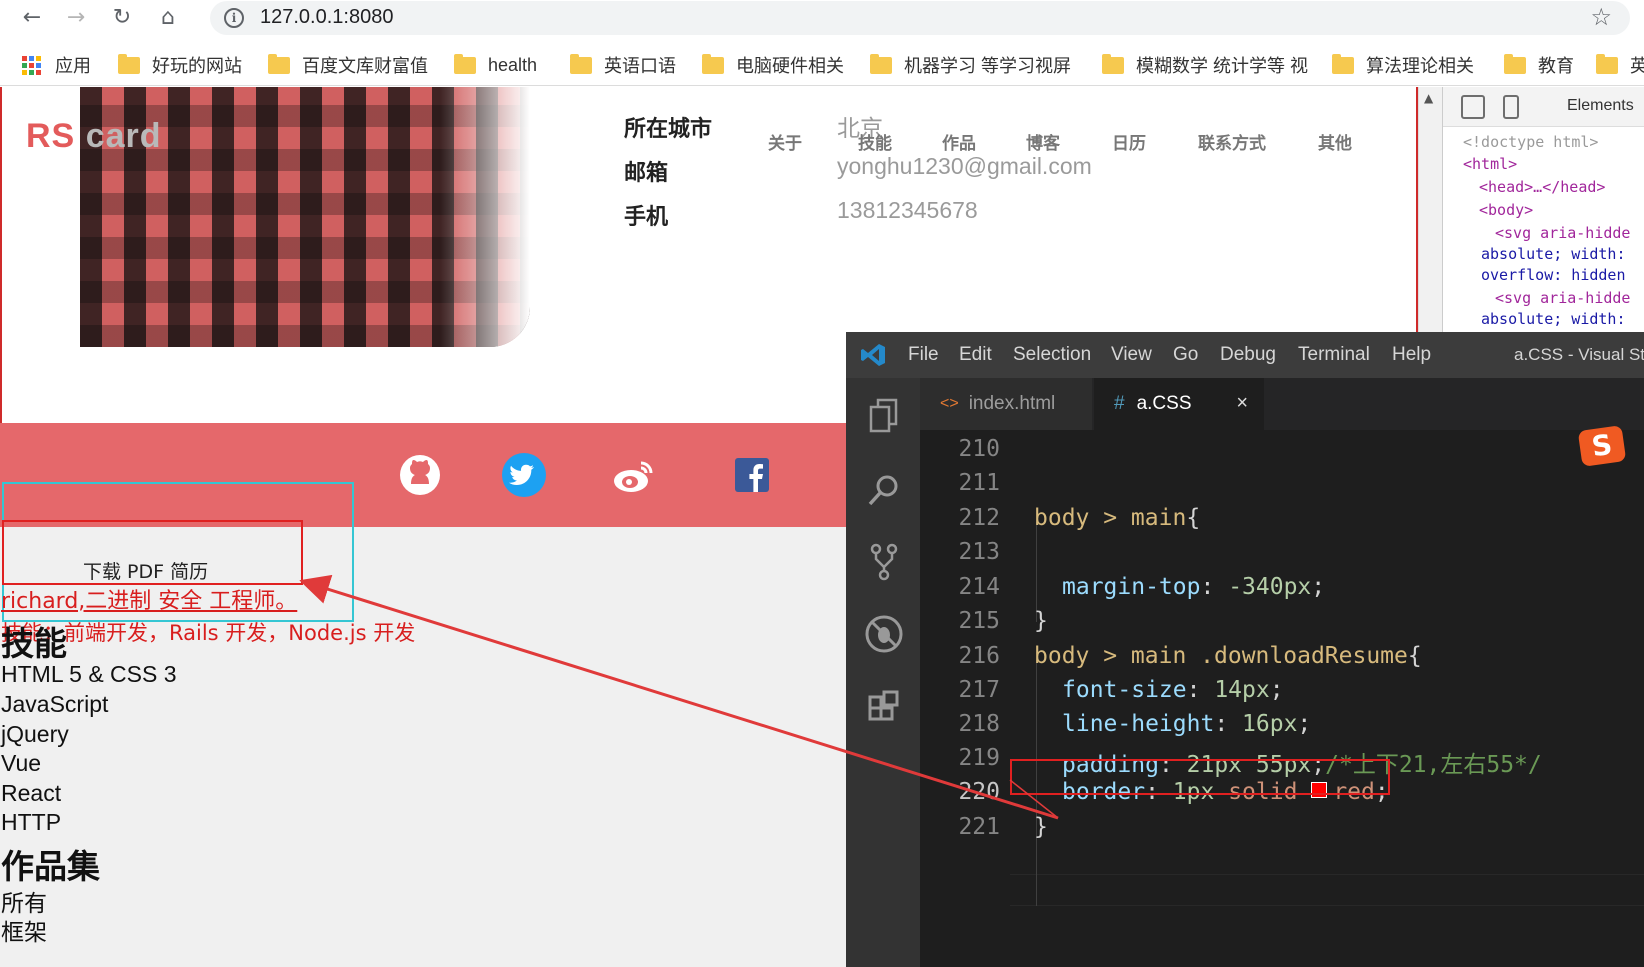 This screenshot has height=967, width=1644. Describe the element at coordinates (959, 141) in the screenshot. I see `nav-works: 作品` at that location.